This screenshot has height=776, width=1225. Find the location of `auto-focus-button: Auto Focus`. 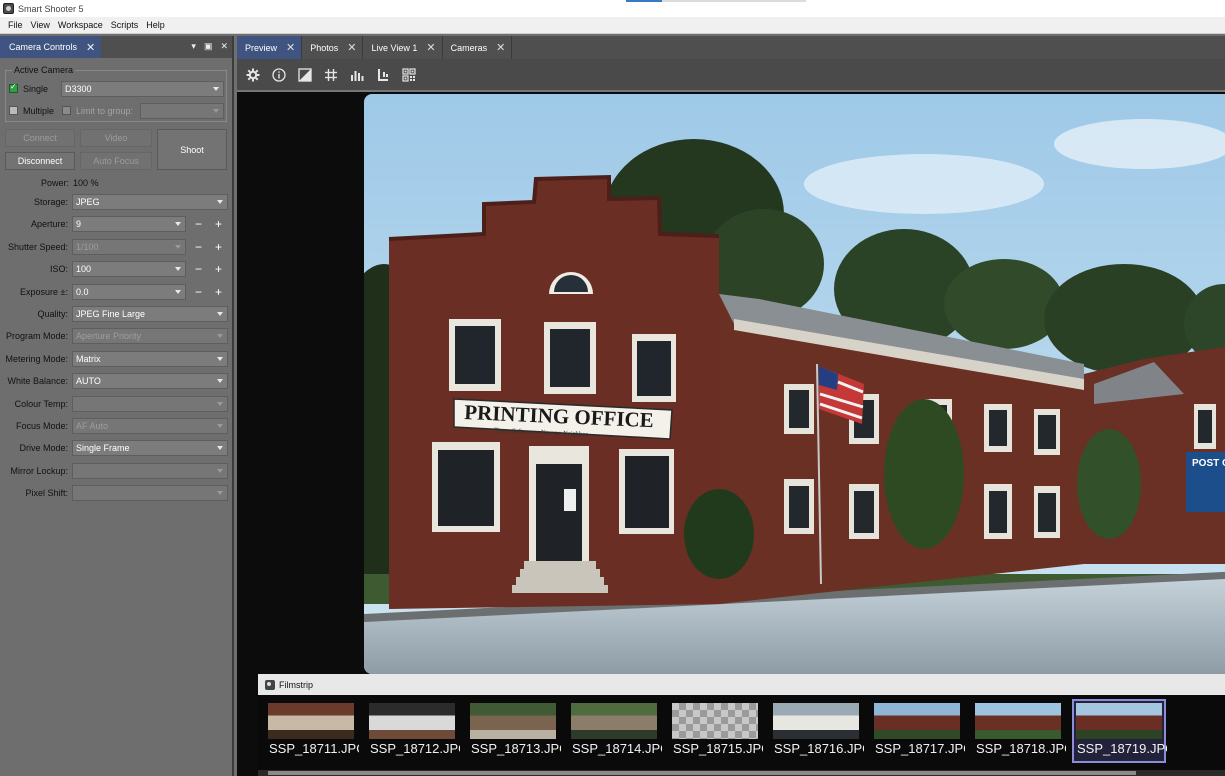

auto-focus-button: Auto Focus is located at coordinates (116, 161).